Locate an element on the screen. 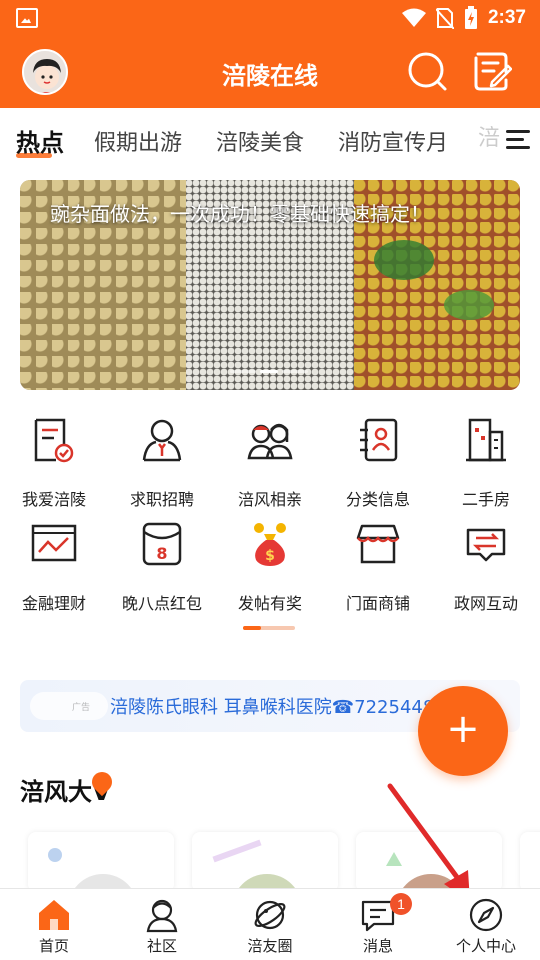 The image size is (540, 960). red-envelope-icon: 8 is located at coordinates (162, 544).